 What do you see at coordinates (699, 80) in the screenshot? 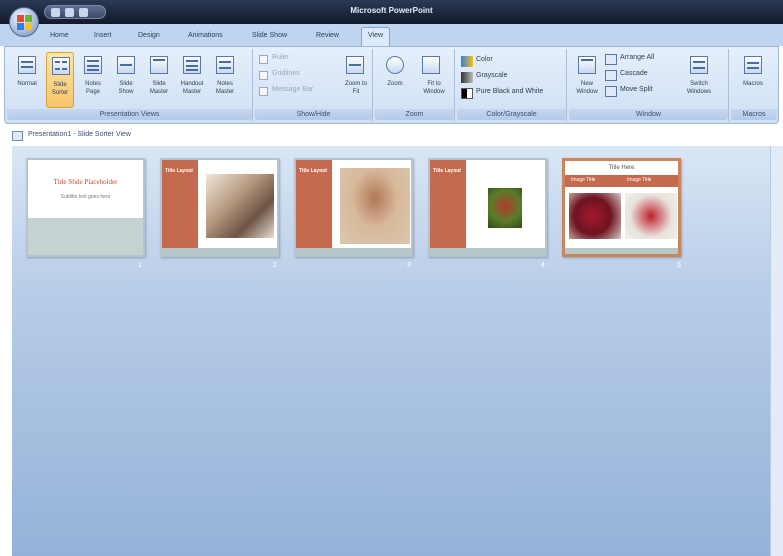
I see `switch-windows-button: Switch Windows` at bounding box center [699, 80].